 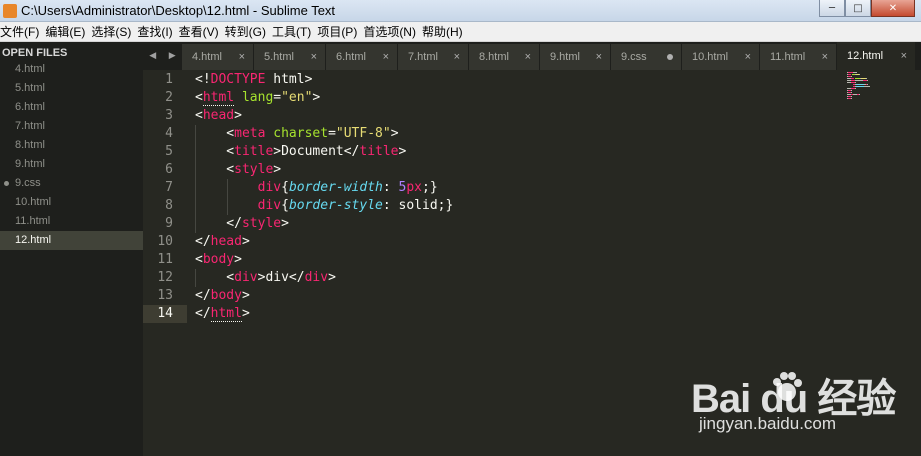 What do you see at coordinates (71, 88) in the screenshot?
I see `sidebar-file-item: 5.html` at bounding box center [71, 88].